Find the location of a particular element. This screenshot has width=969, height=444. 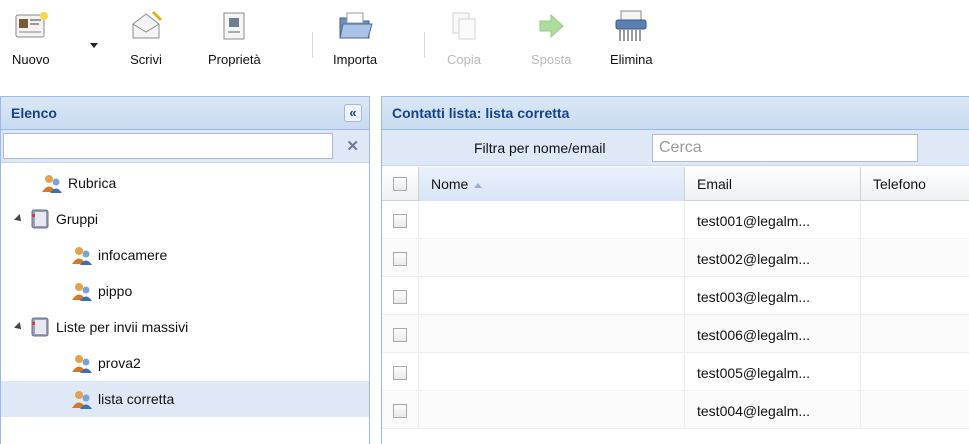

grid-header: Nome Email Telefono is located at coordinates (675, 184).